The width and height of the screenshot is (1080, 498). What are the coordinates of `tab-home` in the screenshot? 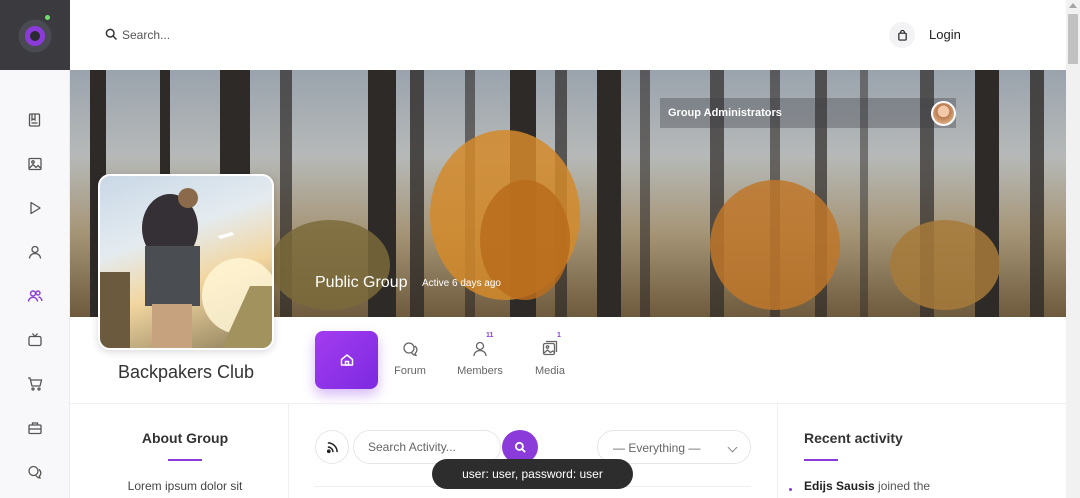 It's located at (346, 360).